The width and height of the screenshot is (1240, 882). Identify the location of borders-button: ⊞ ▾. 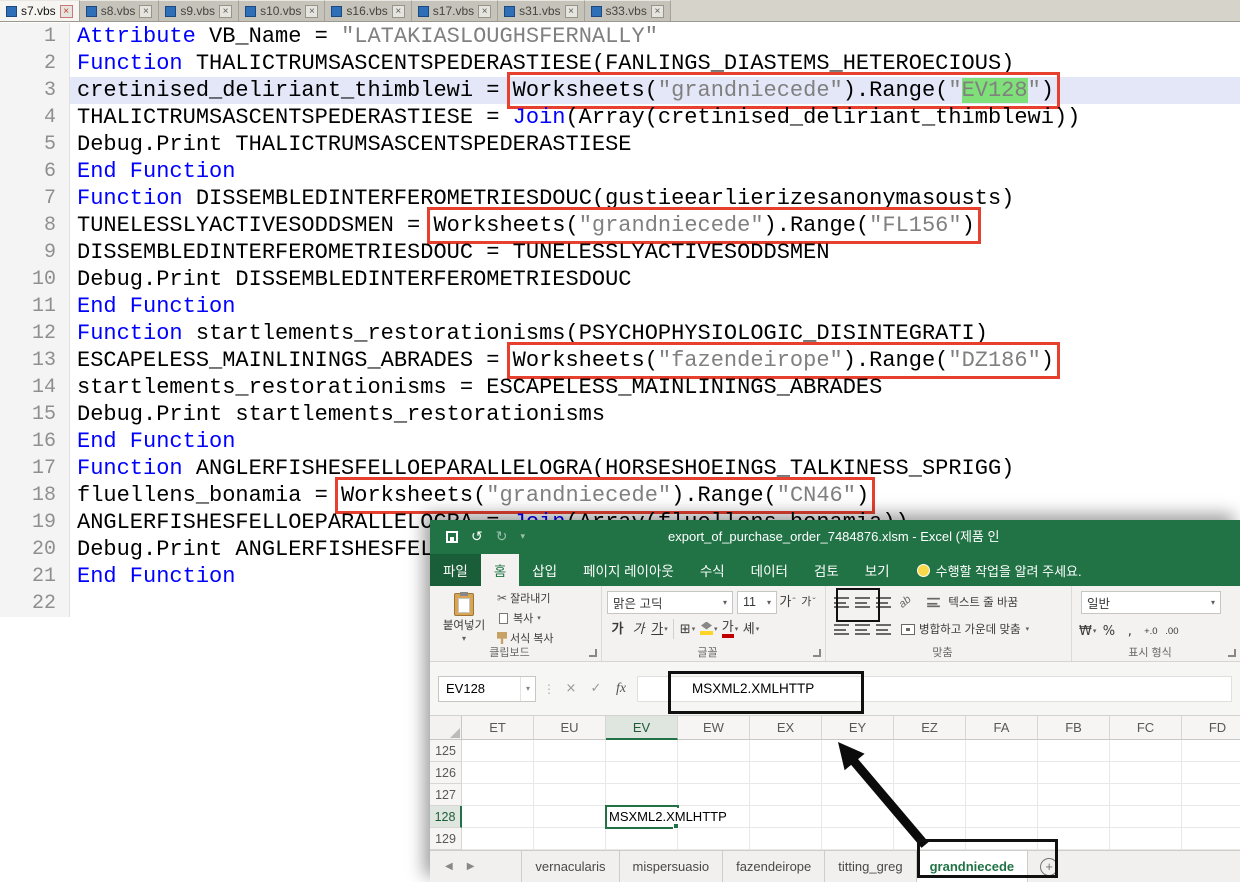
(687, 629).